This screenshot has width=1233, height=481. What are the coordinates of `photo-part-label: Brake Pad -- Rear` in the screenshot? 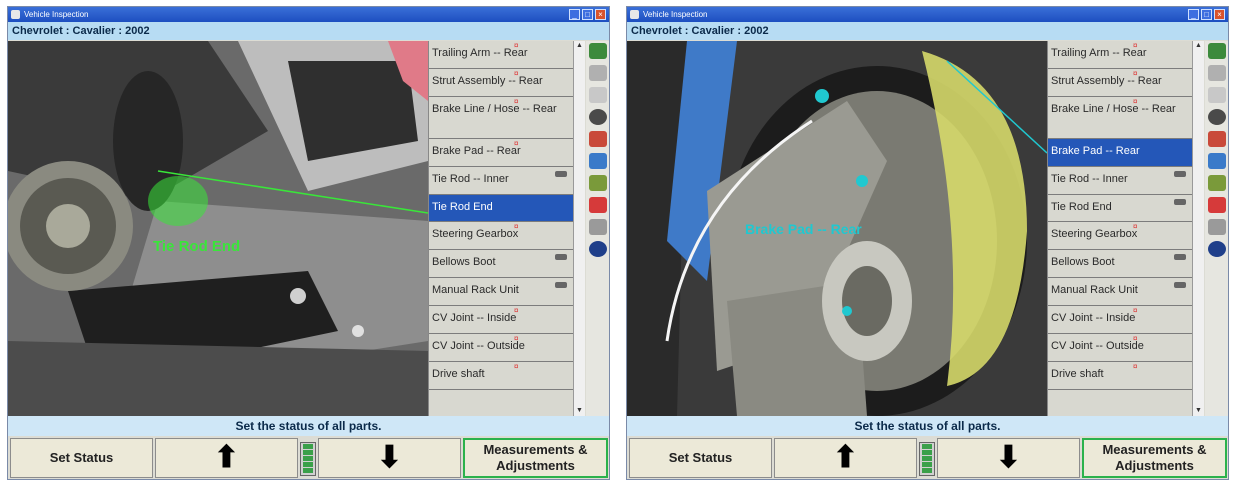 It's located at (803, 229).